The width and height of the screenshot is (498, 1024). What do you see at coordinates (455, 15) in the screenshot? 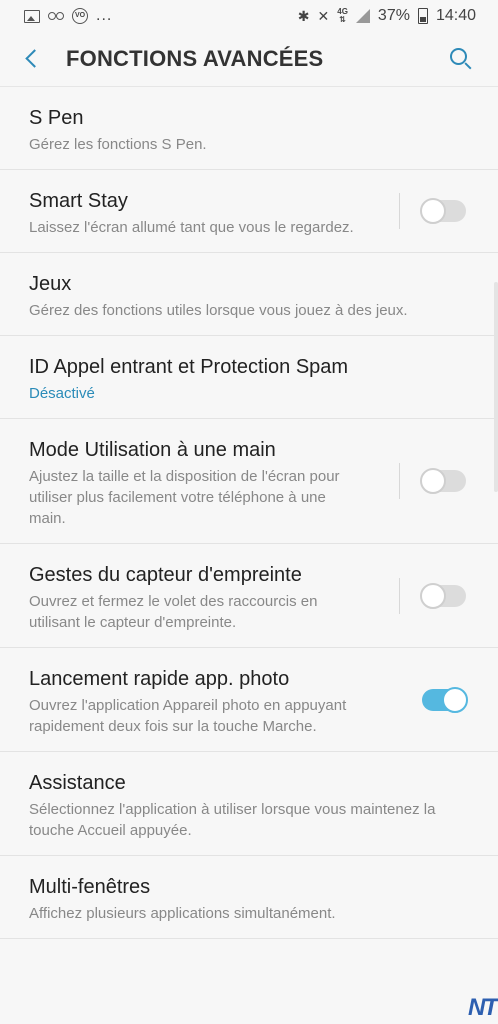
I see `clock: 14:40` at bounding box center [455, 15].